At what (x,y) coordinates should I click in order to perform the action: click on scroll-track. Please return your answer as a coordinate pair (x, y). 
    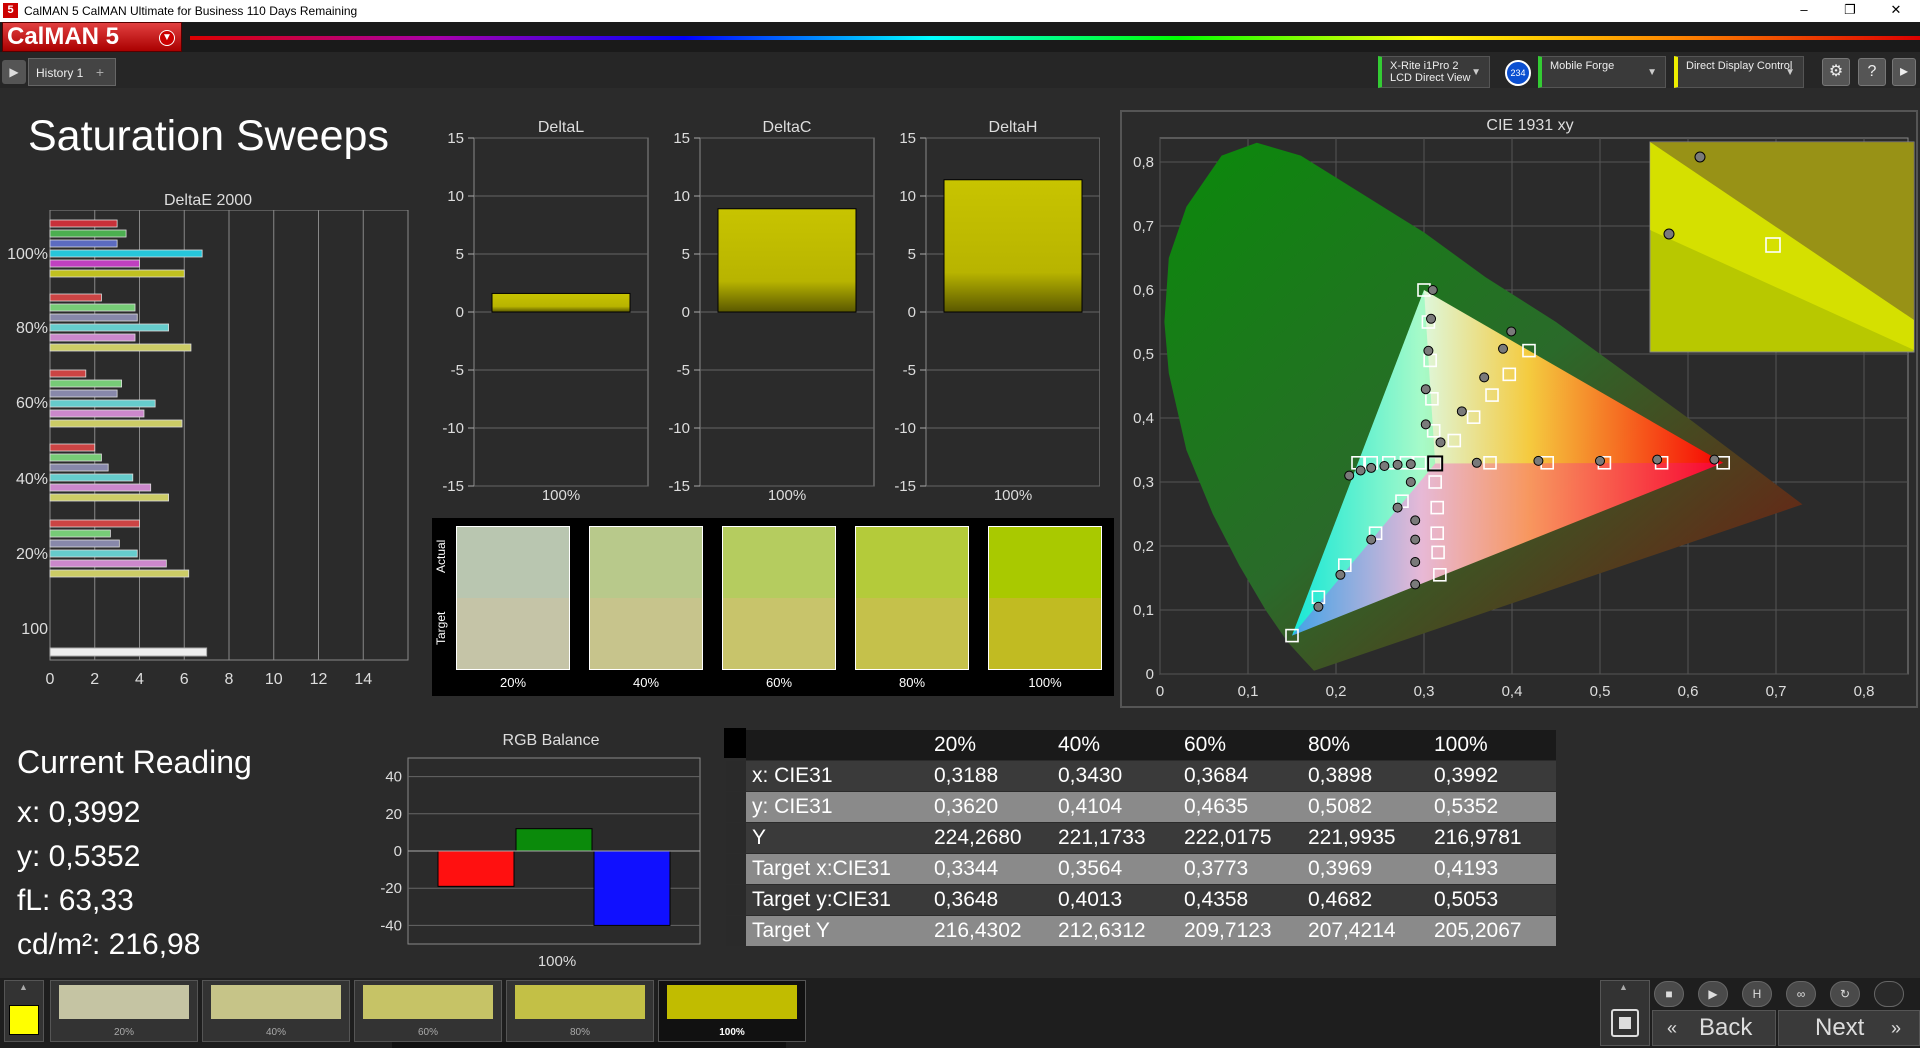
    Looking at the image, I should click on (589, 1045).